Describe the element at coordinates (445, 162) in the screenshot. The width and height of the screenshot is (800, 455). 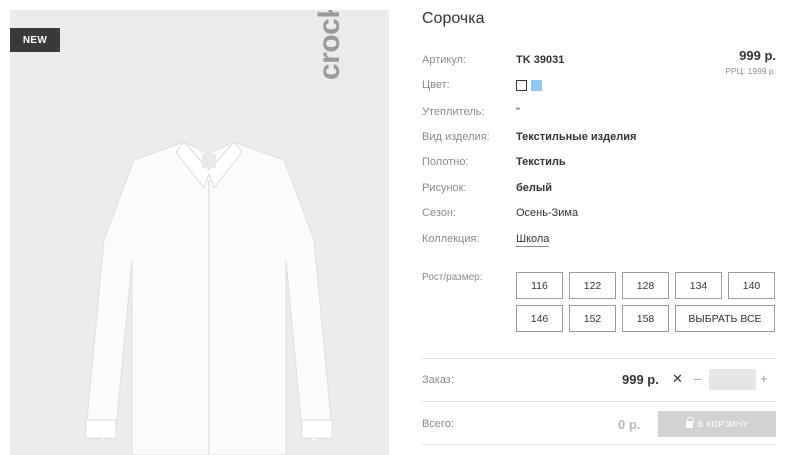
I see `attr-label: Полотно:` at that location.